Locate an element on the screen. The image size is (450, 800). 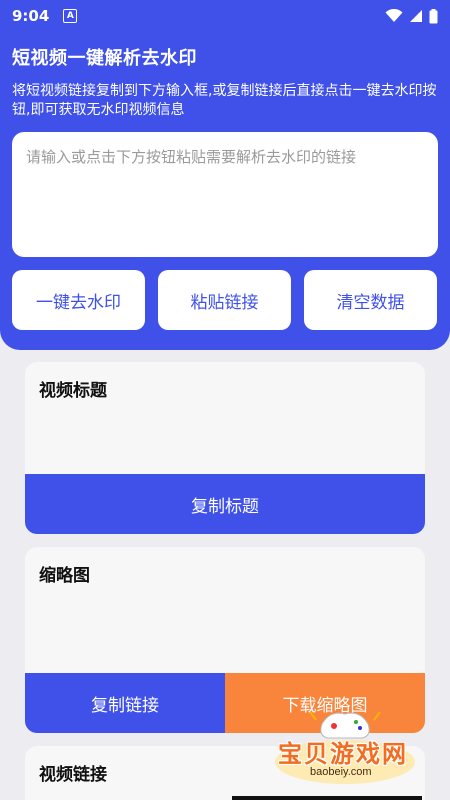
cellular-signal-icon is located at coordinates (416, 16).